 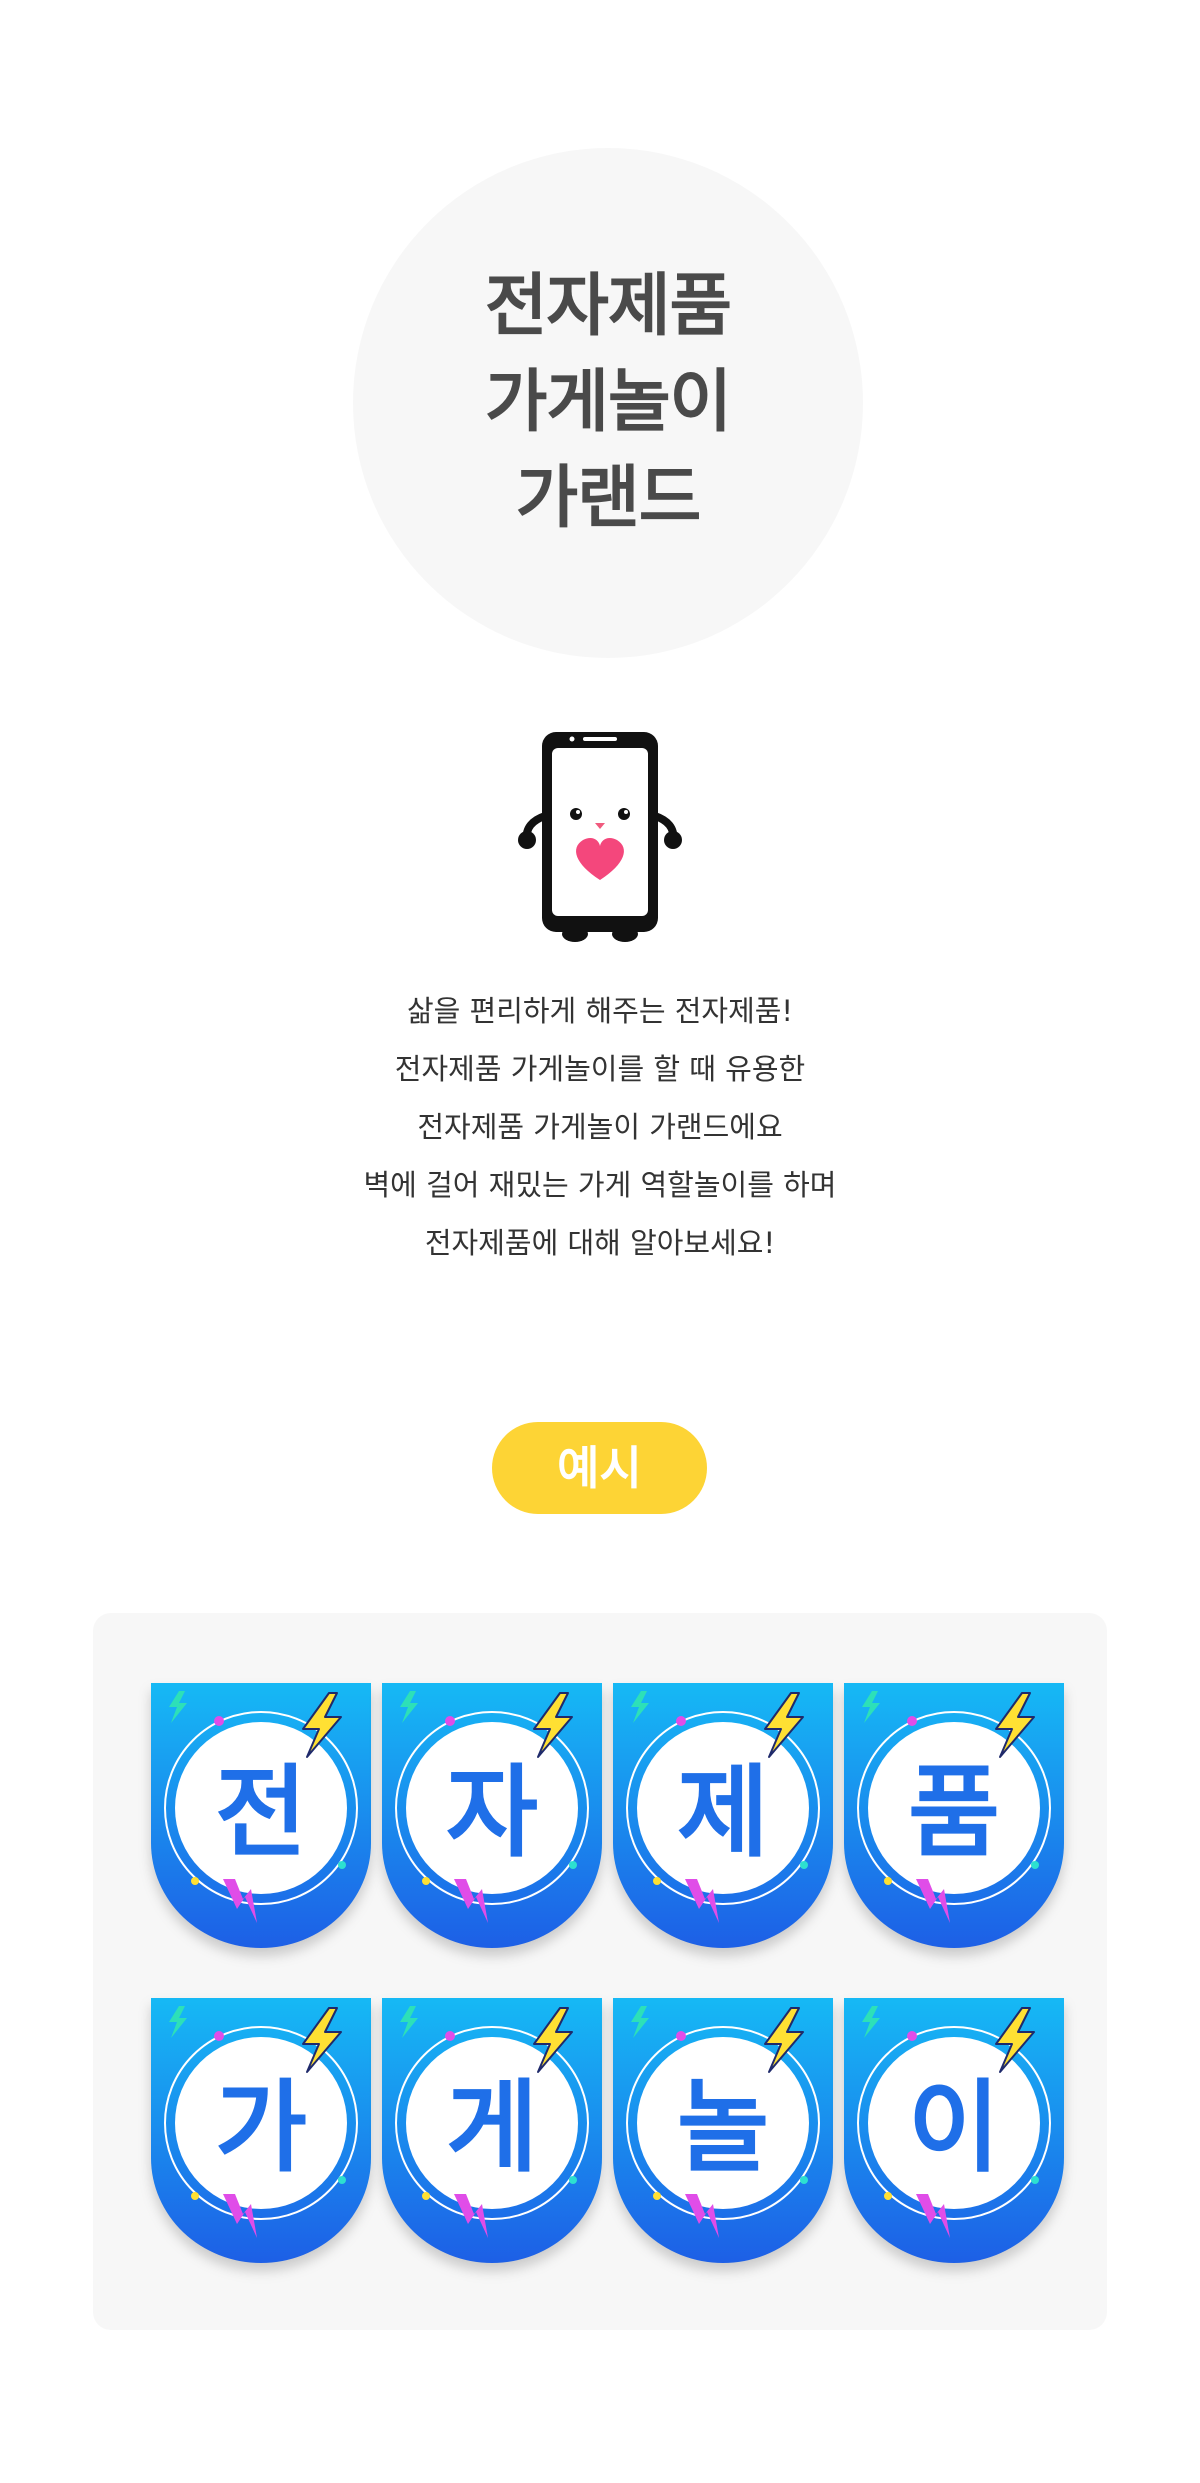 What do you see at coordinates (954, 2127) in the screenshot?
I see `flag-letter: 이` at bounding box center [954, 2127].